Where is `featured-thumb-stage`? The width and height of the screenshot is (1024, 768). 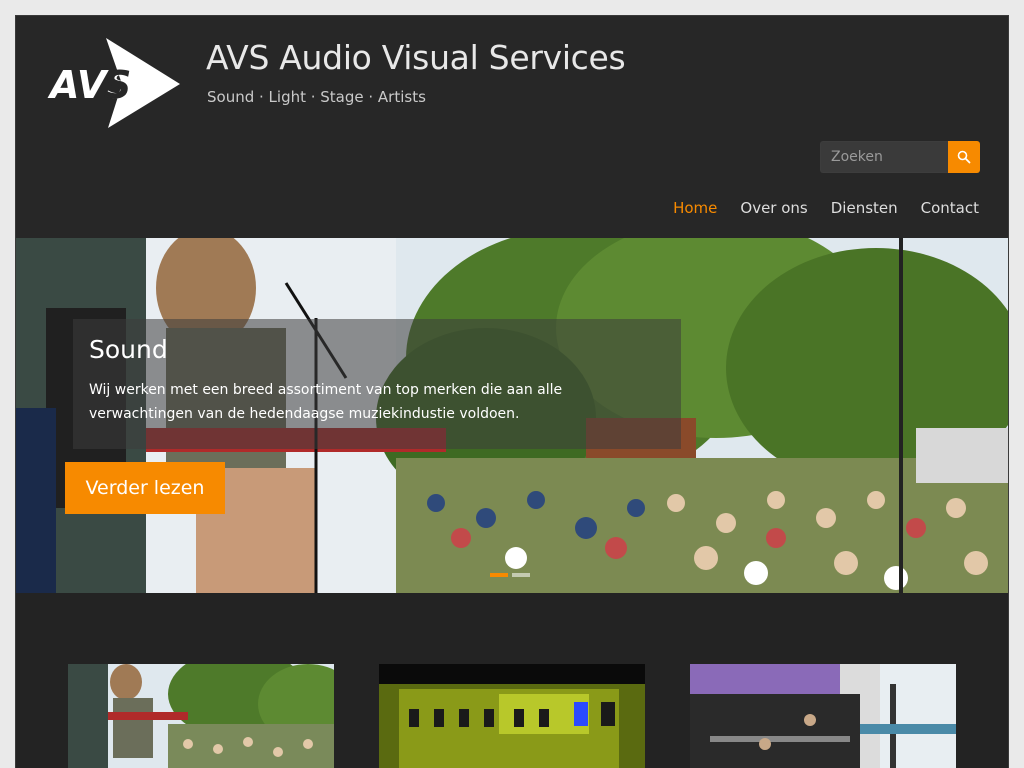
featured-thumb-stage is located at coordinates (823, 716).